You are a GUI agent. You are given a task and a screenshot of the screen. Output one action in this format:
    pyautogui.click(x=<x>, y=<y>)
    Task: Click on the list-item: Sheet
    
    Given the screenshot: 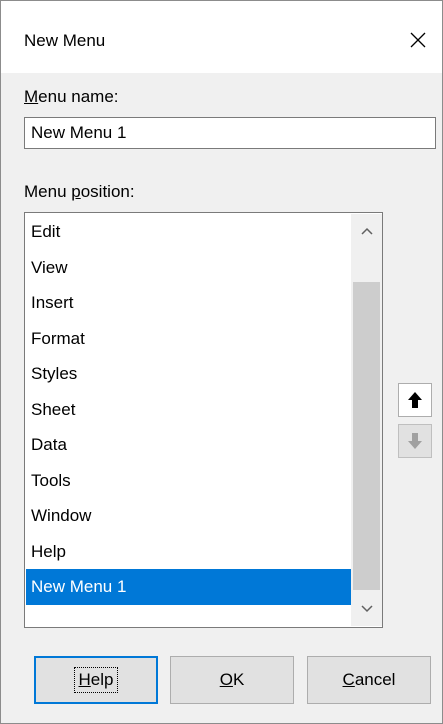 What is the action you would take?
    pyautogui.click(x=188, y=410)
    